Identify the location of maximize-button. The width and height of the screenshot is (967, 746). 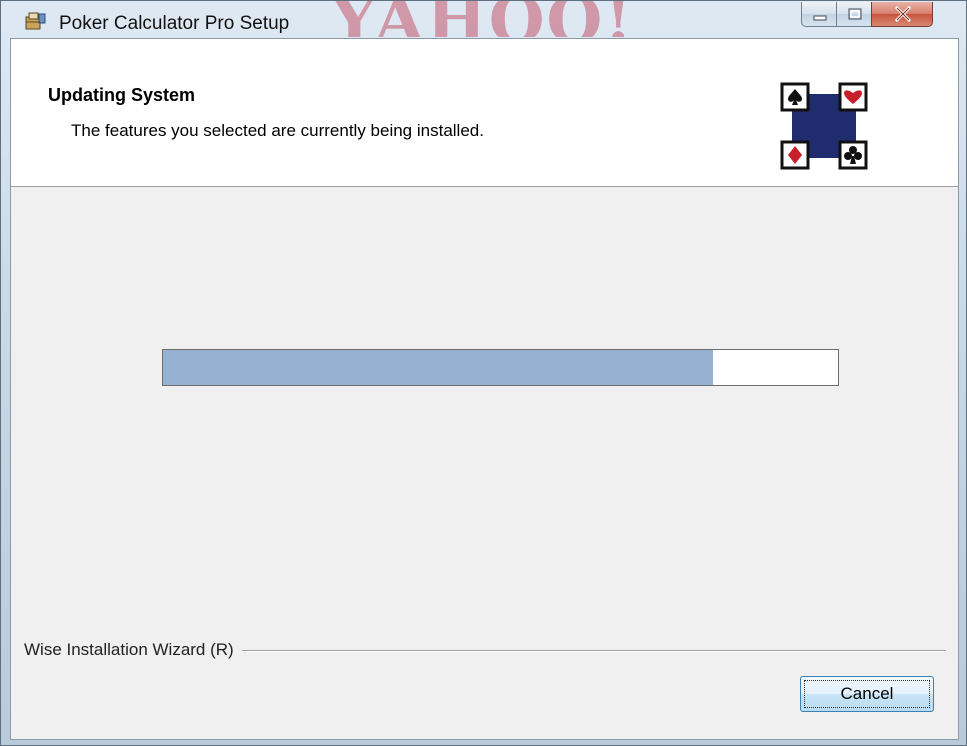
(854, 14).